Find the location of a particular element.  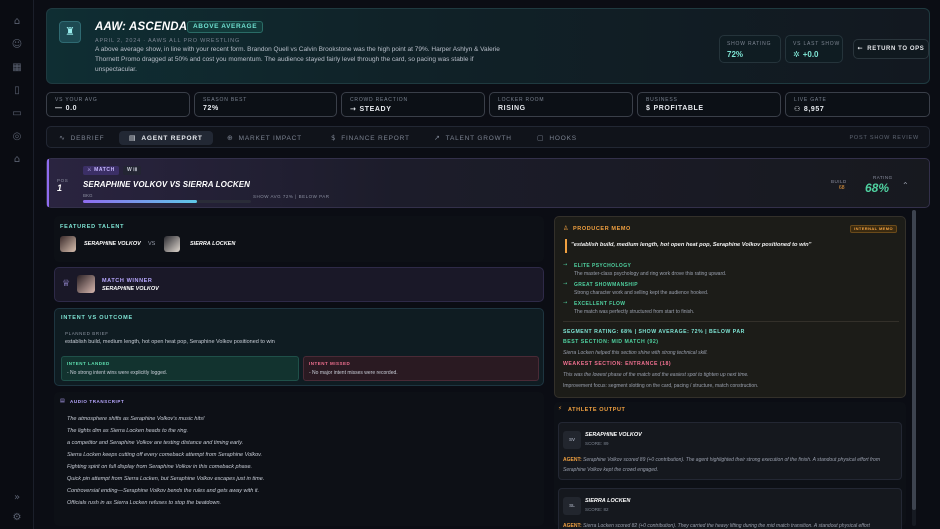

home-icon: ⌂ is located at coordinates (17, 22).